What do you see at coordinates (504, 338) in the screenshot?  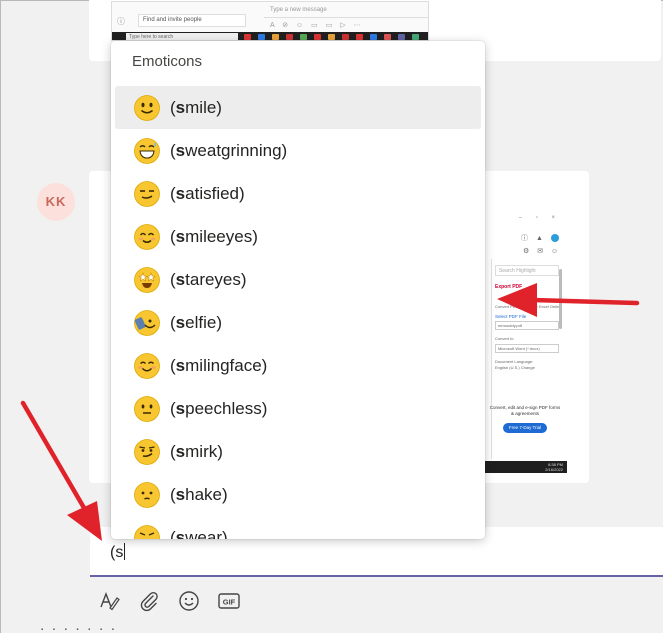 I see `convert-to-label: Convert to` at bounding box center [504, 338].